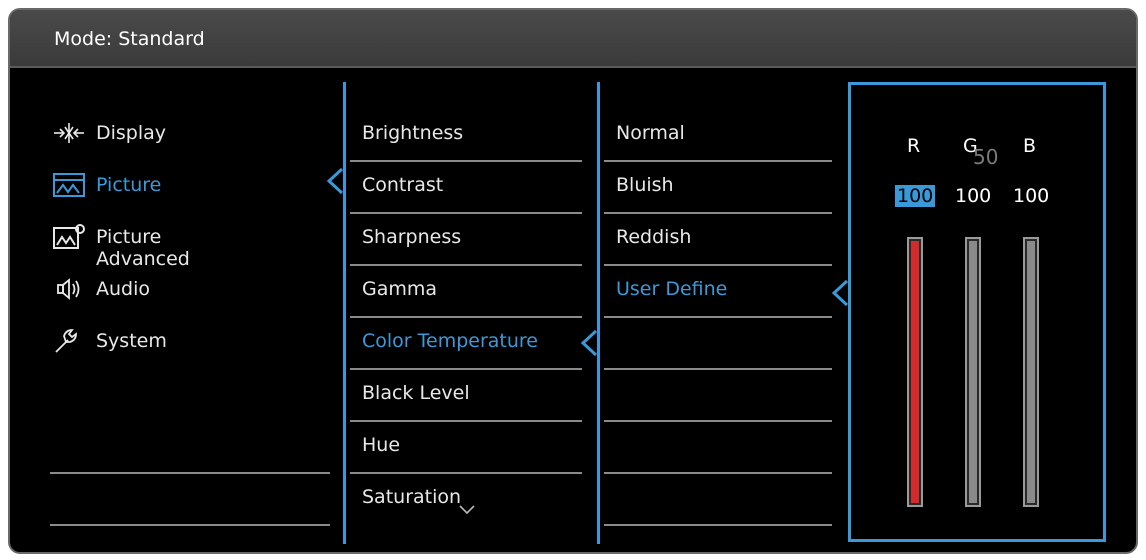 This screenshot has height=560, width=1146. I want to click on level-bar-r, so click(915, 372).